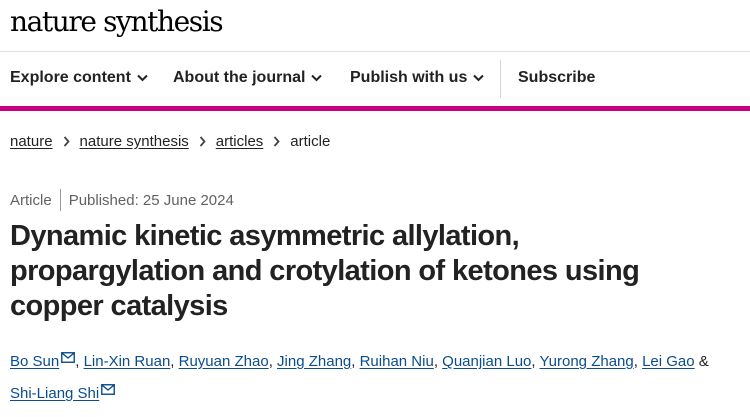 Image resolution: width=750 pixels, height=417 pixels. Describe the element at coordinates (134, 141) in the screenshot. I see `breadcrumb-link-nature-synthesis: nature synthesis` at that location.